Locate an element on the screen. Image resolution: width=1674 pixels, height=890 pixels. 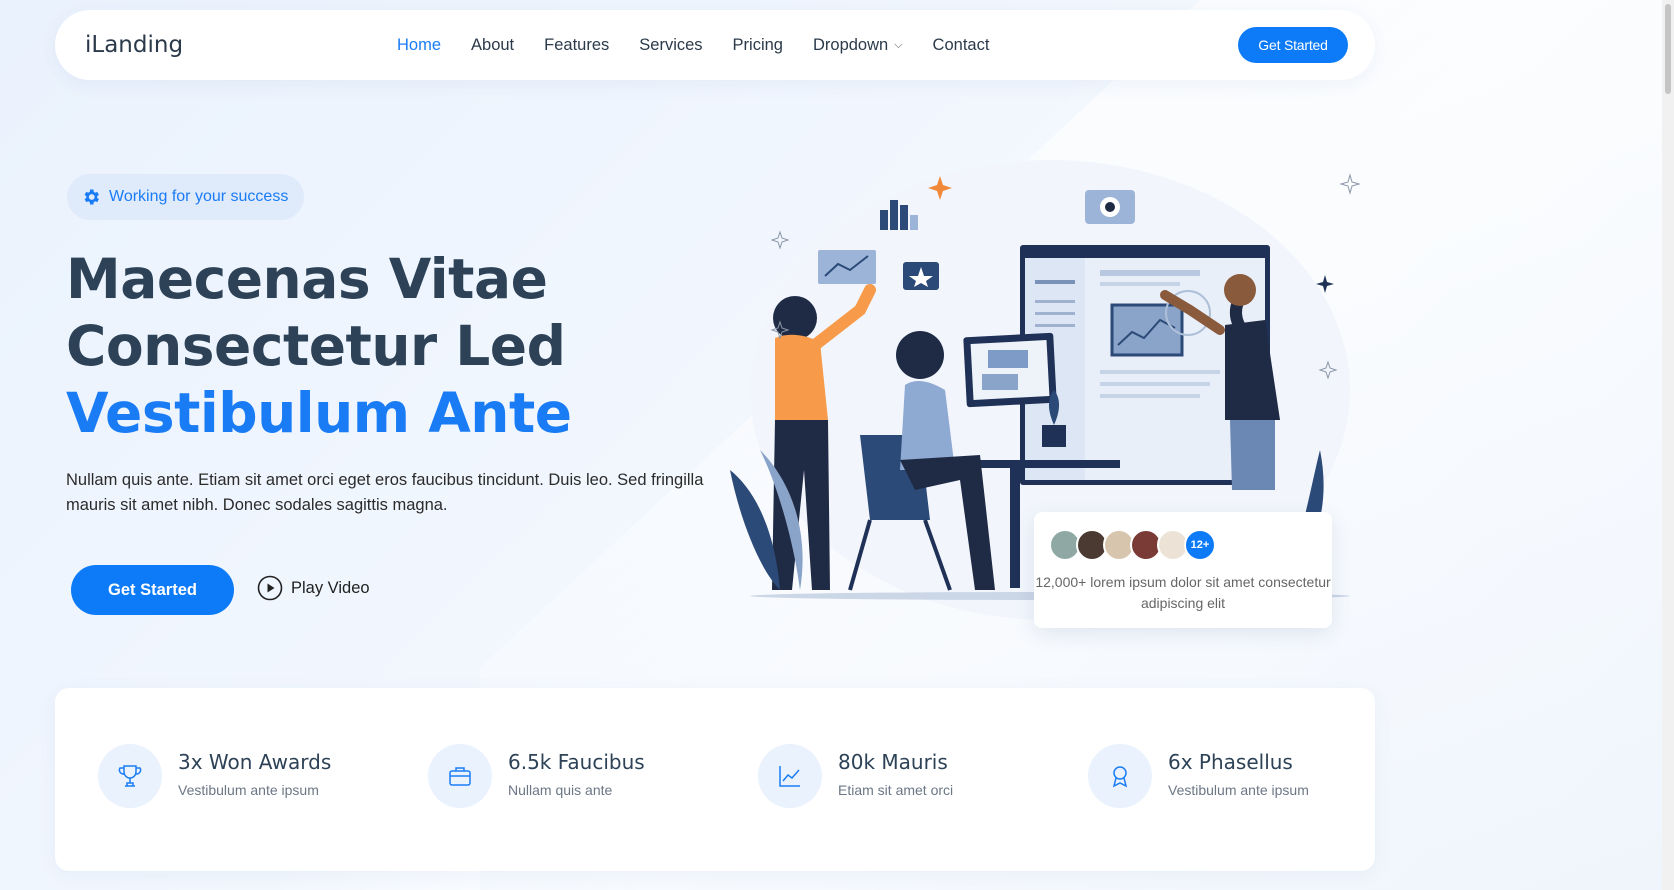
nav-services: Services is located at coordinates (670, 45).